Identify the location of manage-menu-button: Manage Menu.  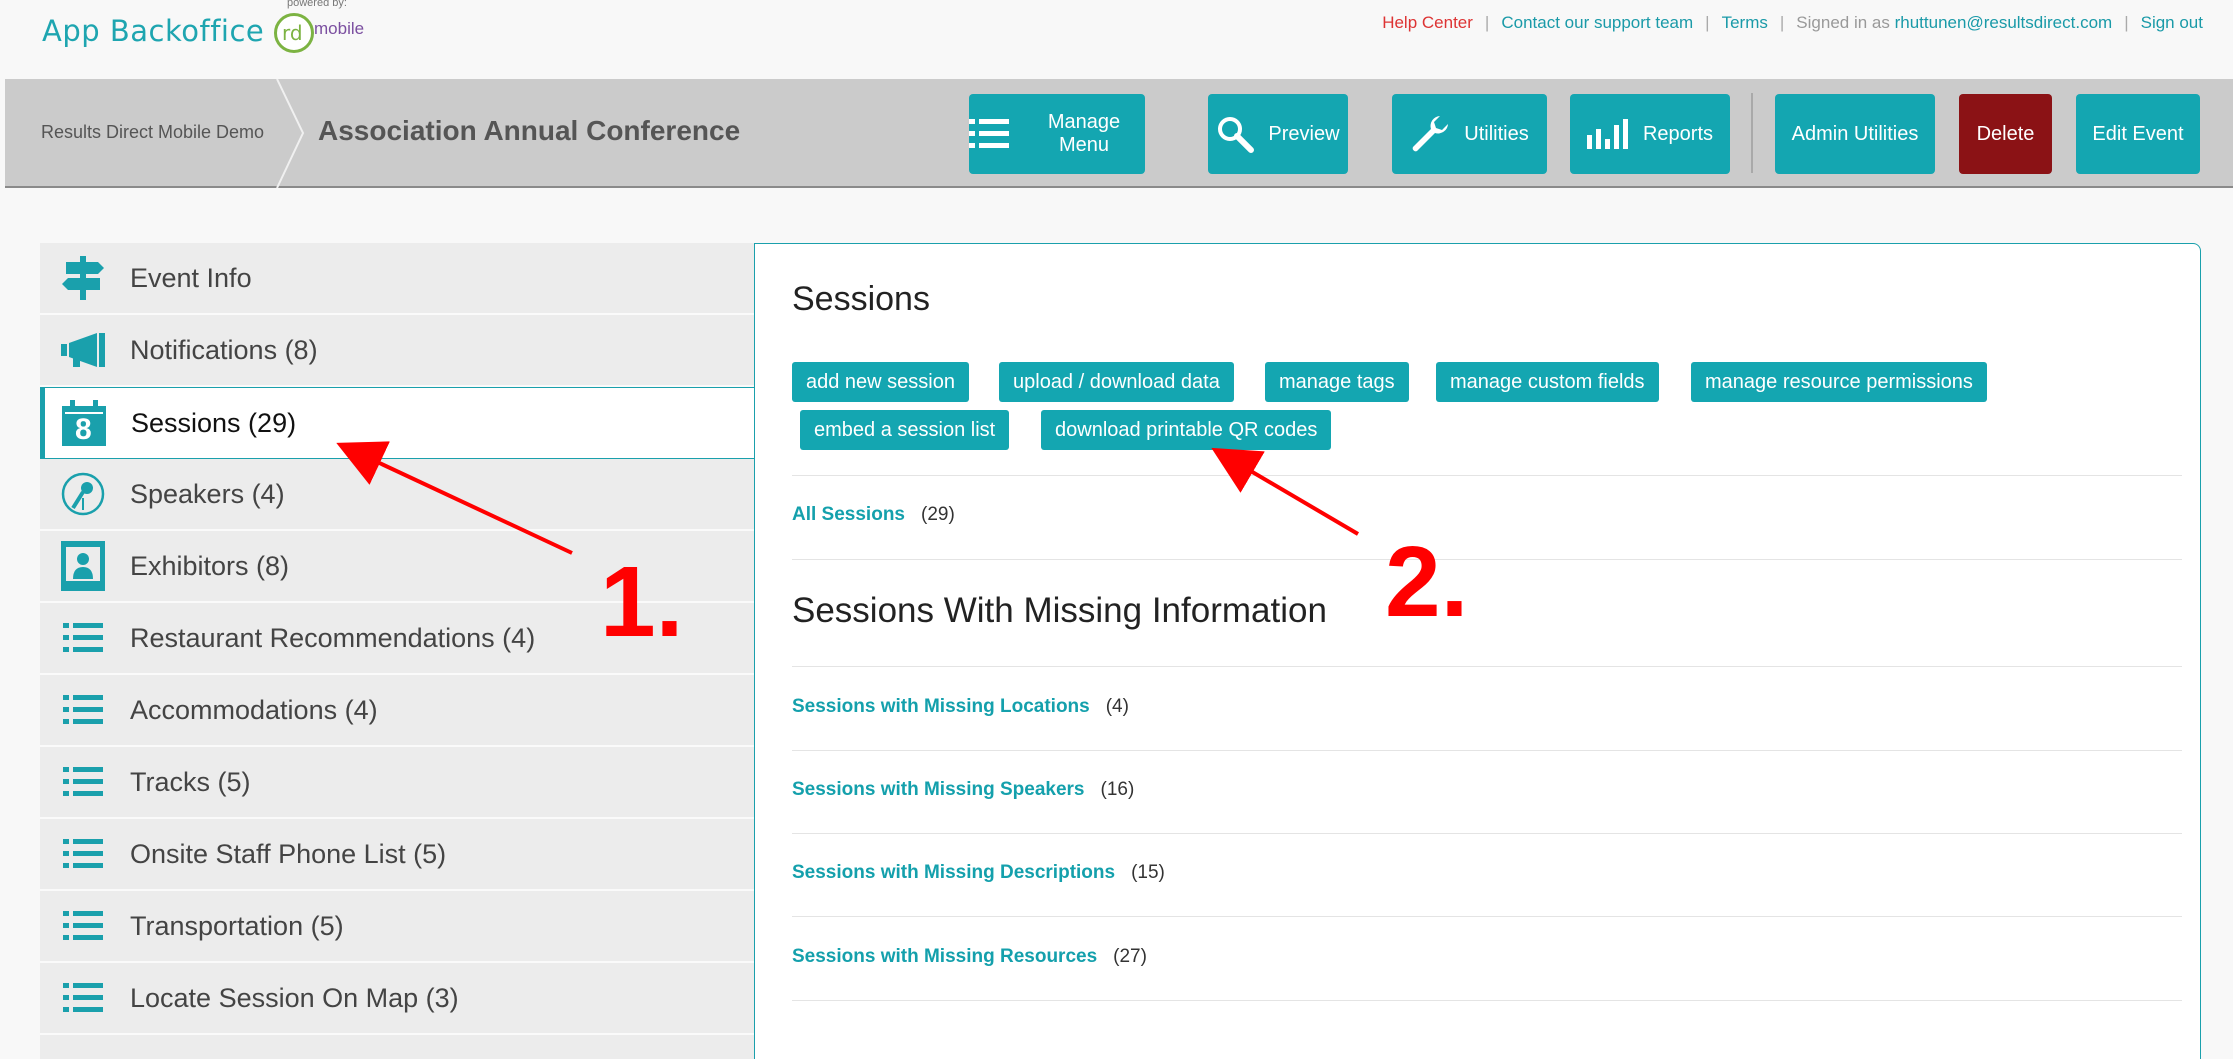
(1057, 134).